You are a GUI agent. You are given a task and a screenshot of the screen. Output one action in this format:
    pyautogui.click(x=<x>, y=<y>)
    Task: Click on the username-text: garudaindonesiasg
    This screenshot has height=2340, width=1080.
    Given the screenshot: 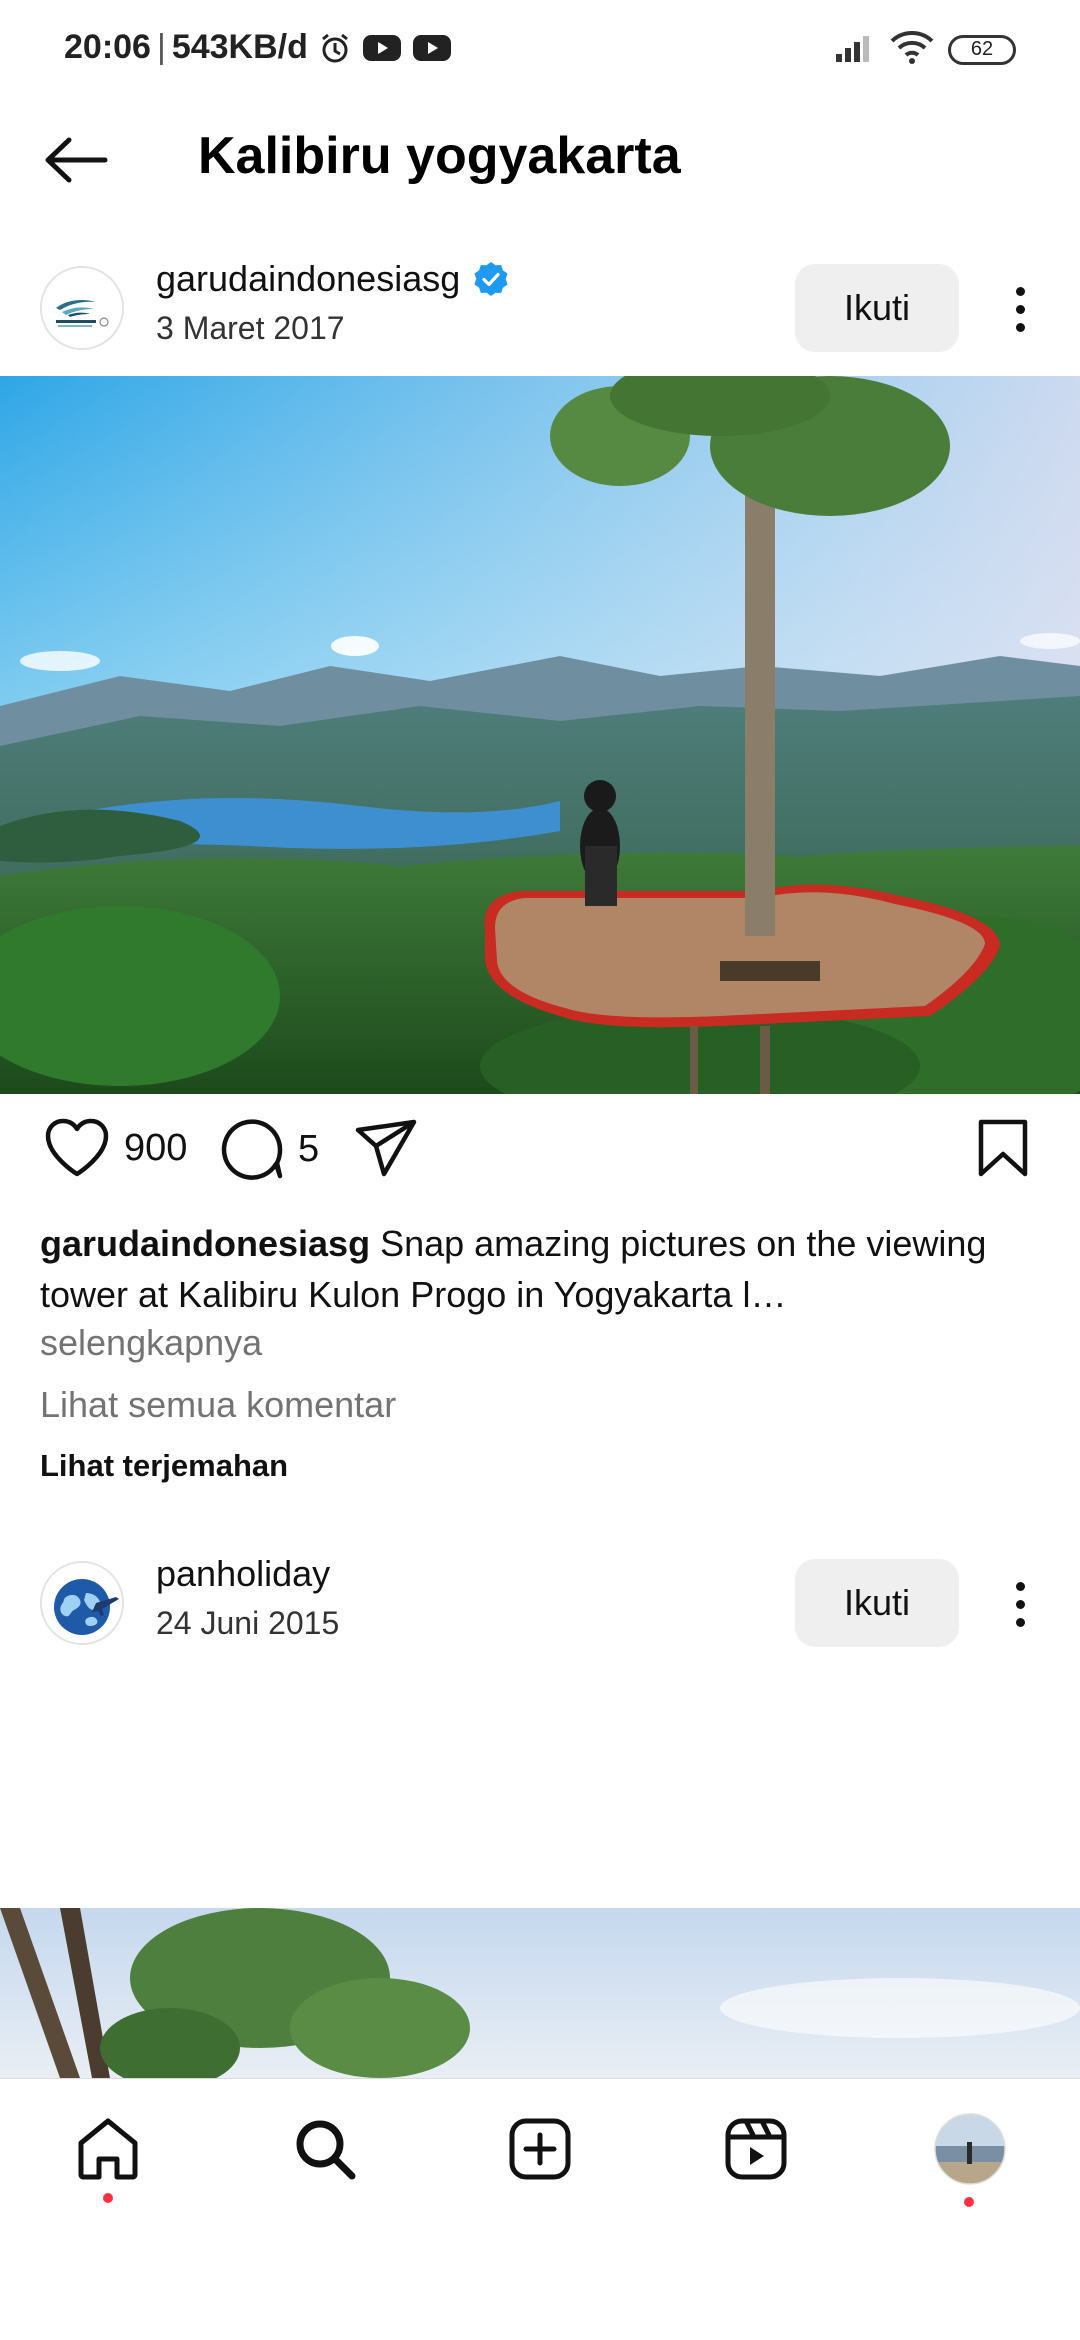 What is the action you would take?
    pyautogui.click(x=308, y=278)
    